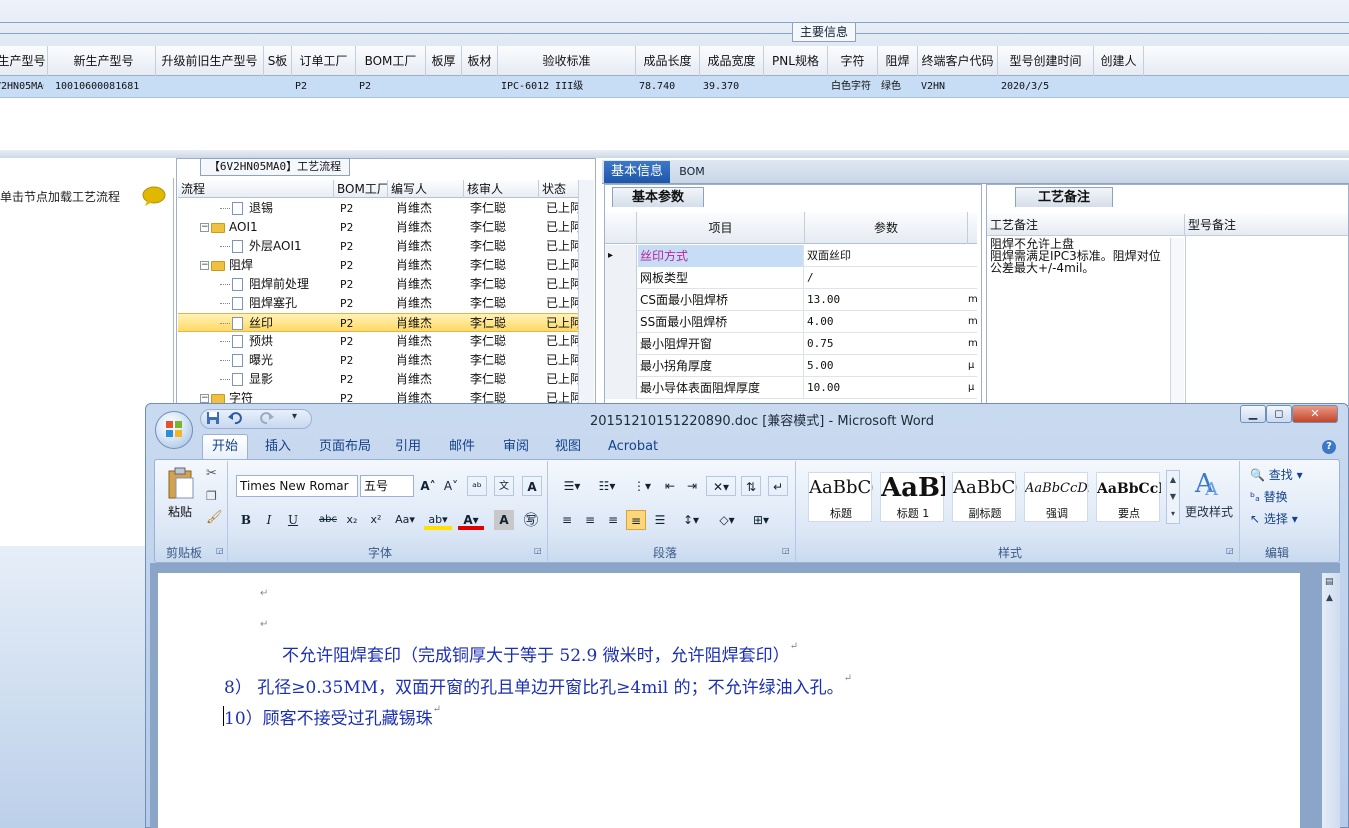 The width and height of the screenshot is (1349, 828). Describe the element at coordinates (225, 447) in the screenshot. I see `tab-home: 开始` at that location.